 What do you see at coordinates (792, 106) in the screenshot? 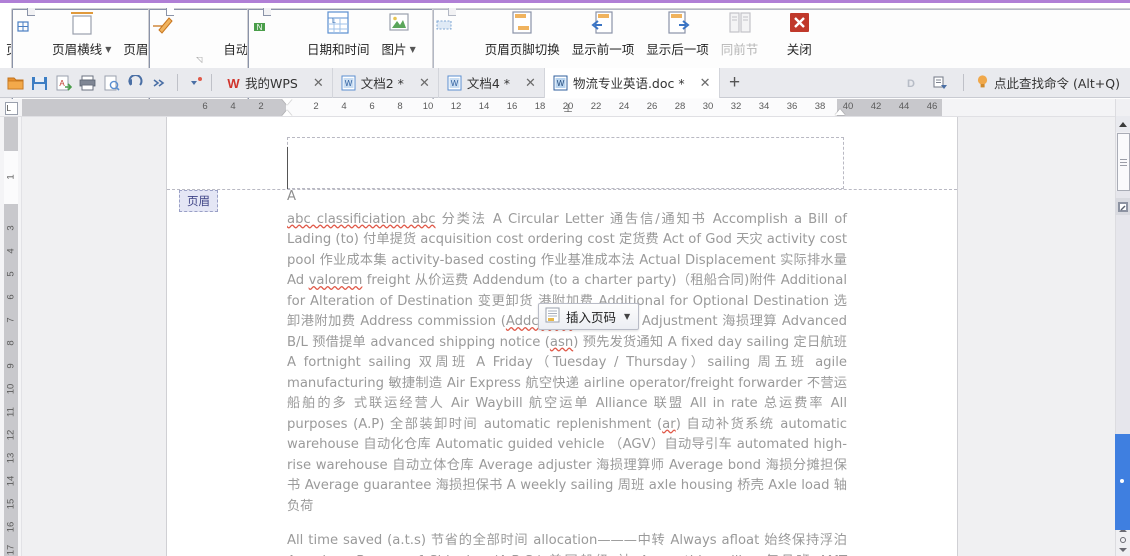
I see `ruler-tick-label: 36` at bounding box center [792, 106].